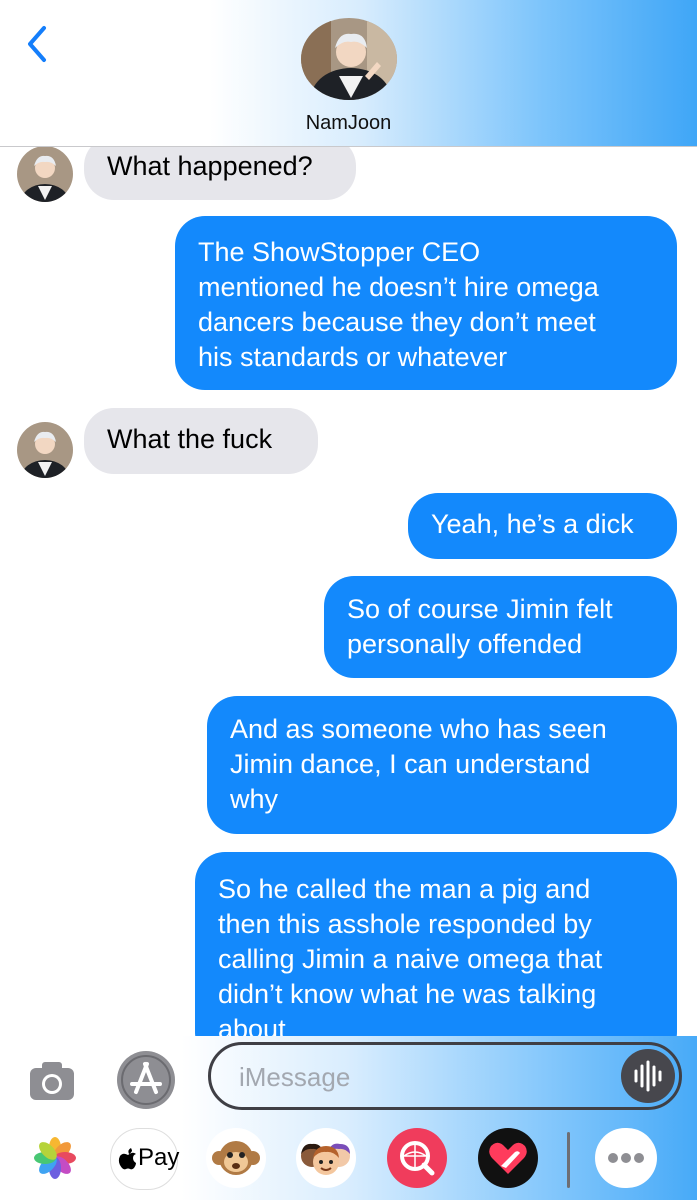  I want to click on images-search-icon, so click(417, 1158).